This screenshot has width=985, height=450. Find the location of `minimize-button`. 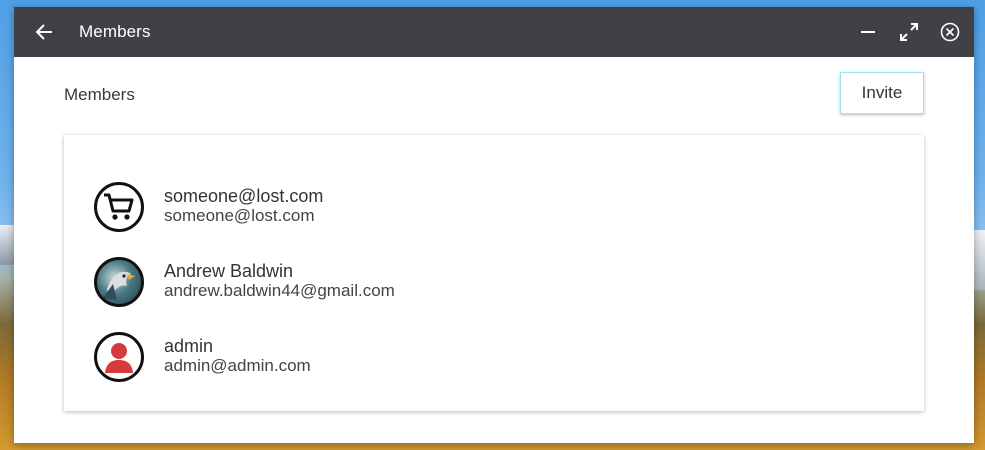

minimize-button is located at coordinates (868, 32).